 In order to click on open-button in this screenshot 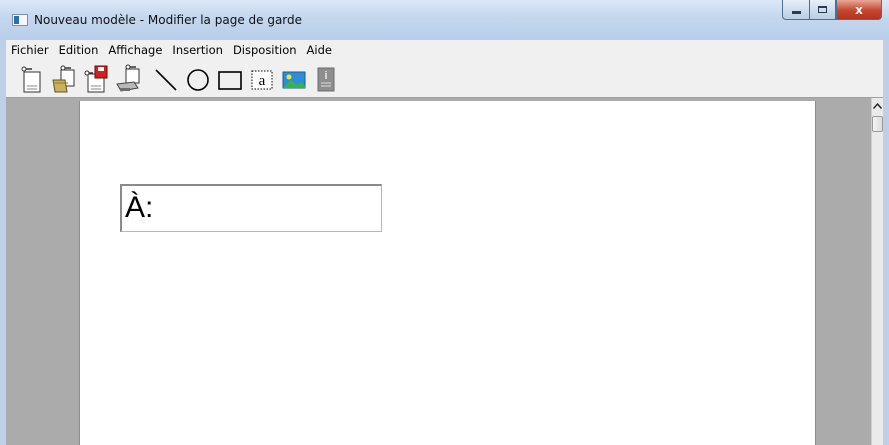, I will do `click(64, 79)`.